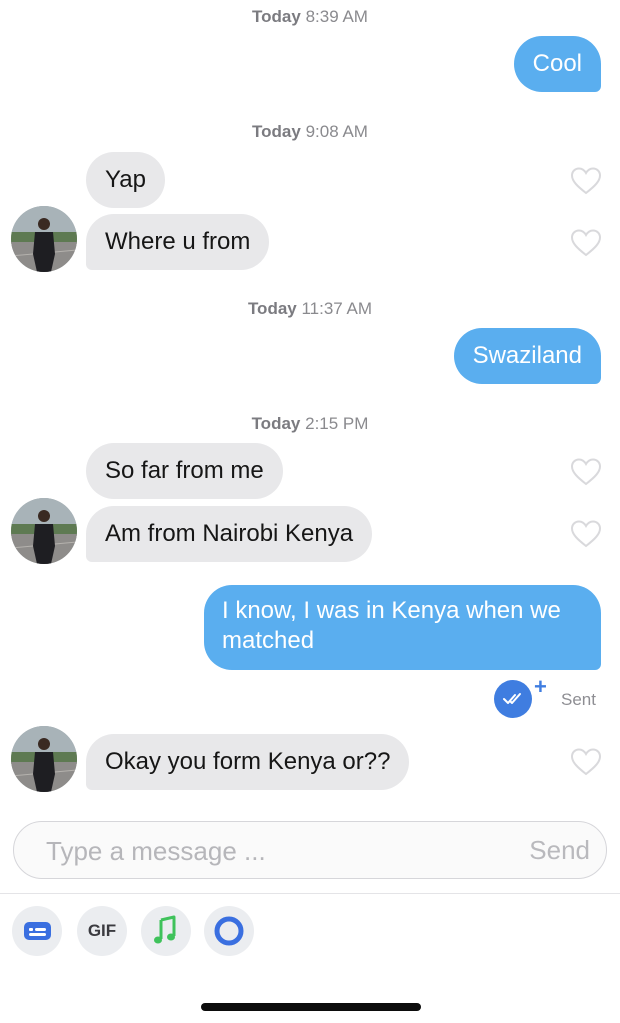 Image resolution: width=620 pixels, height=1023 pixels. Describe the element at coordinates (125, 180) in the screenshot. I see `incoming-message: Yap` at that location.